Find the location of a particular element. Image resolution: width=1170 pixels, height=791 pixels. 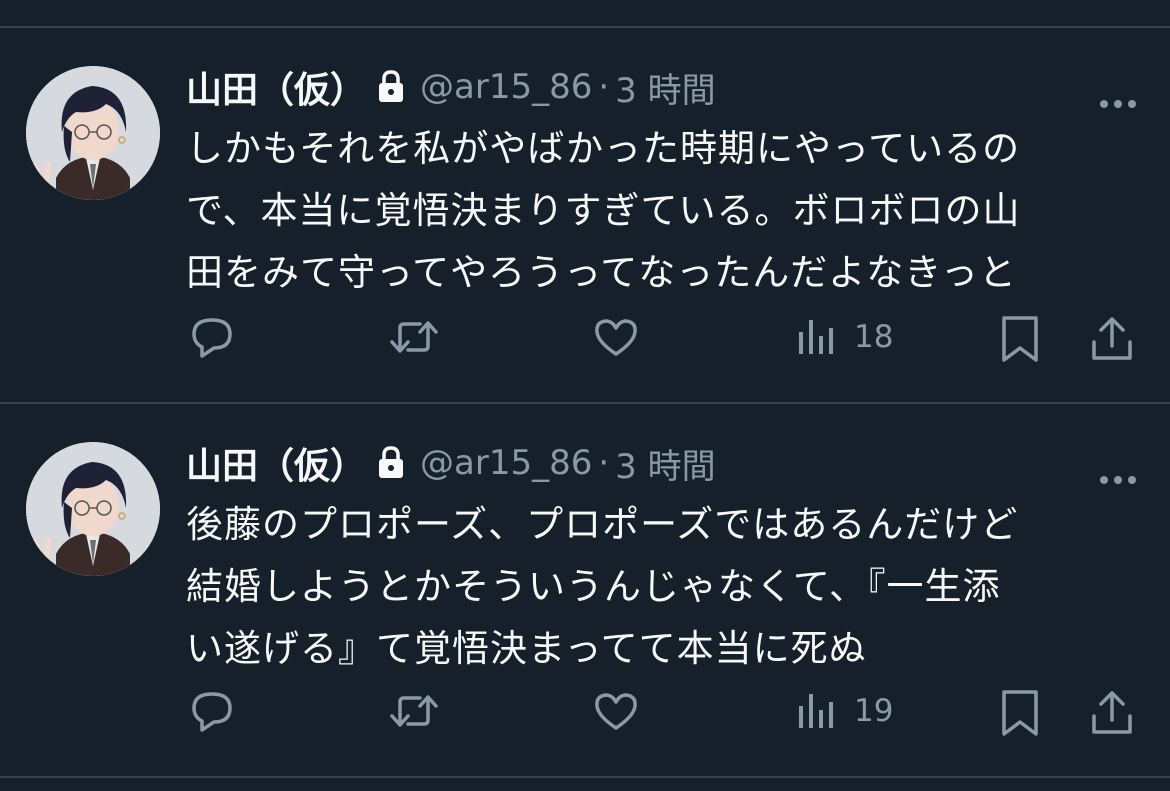

views-count: 19 is located at coordinates (874, 711).